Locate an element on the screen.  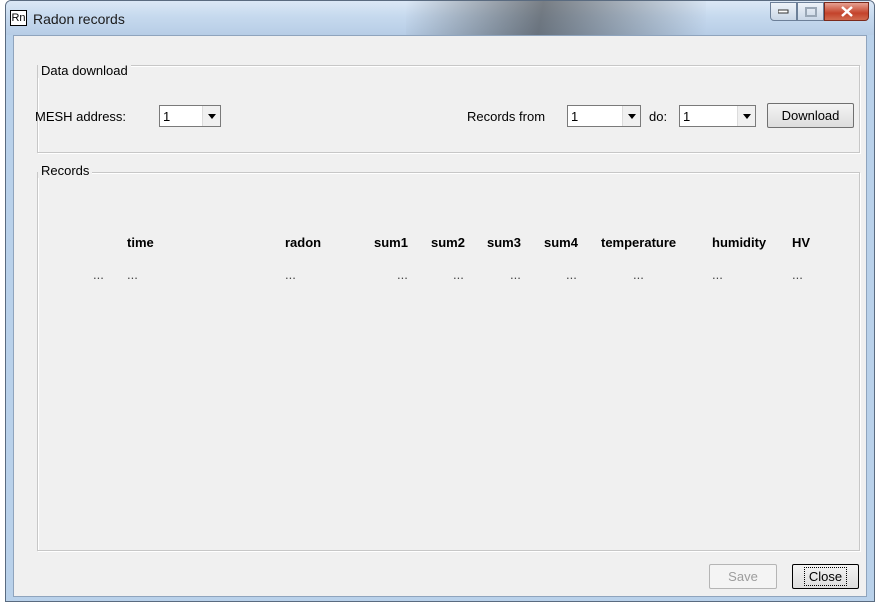
mesh-address-value: 1 is located at coordinates (167, 116).